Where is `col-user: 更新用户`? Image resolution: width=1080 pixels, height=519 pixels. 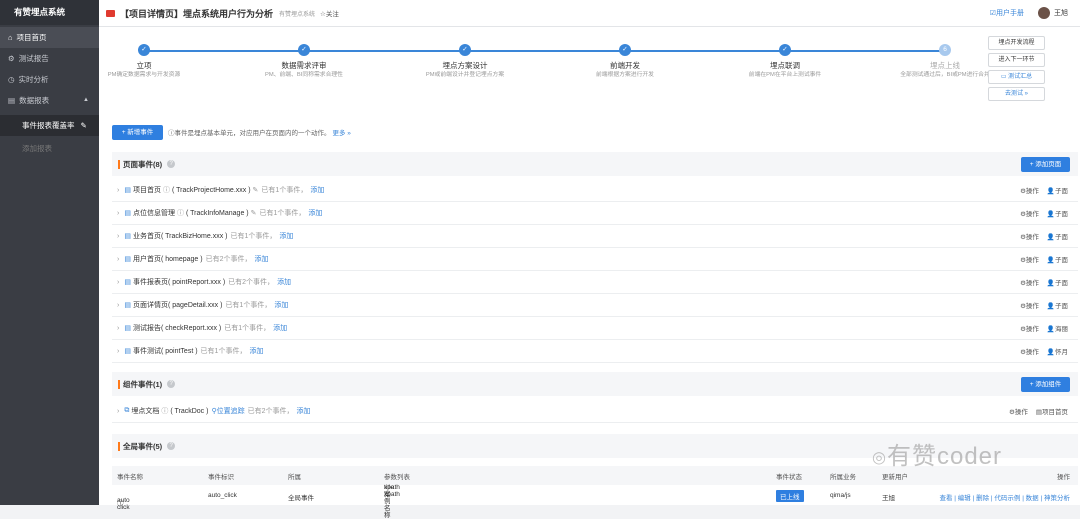 col-user: 更新用户 is located at coordinates (895, 477).